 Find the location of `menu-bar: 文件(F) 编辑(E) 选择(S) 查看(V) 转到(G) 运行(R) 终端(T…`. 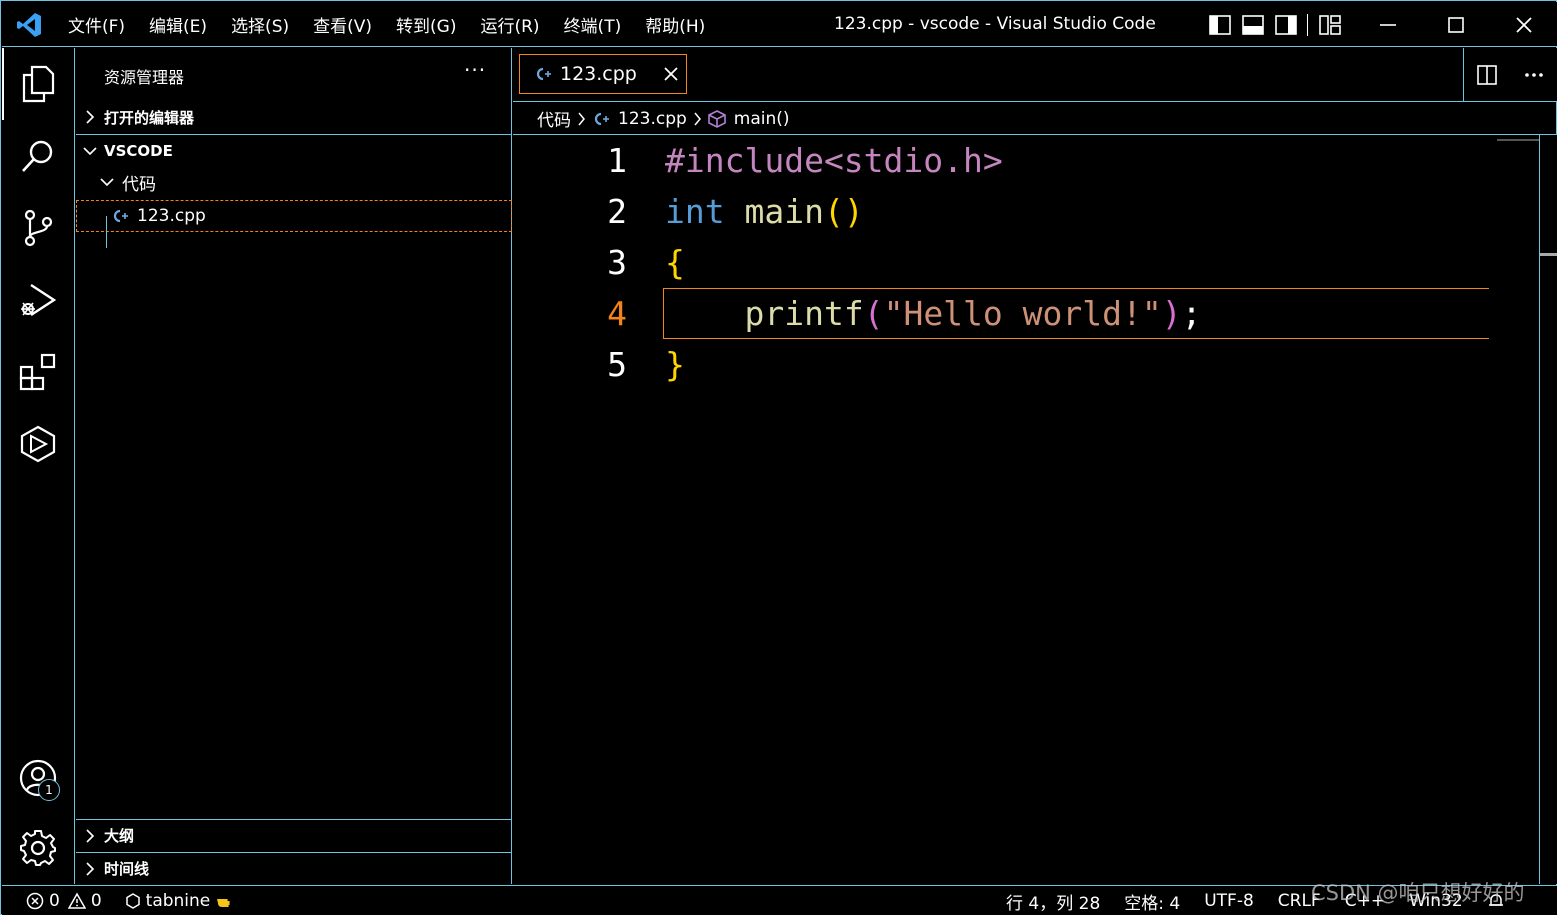

menu-bar: 文件(F) 编辑(E) 选择(S) 查看(V) 转到(G) 运行(R) 终端(T… is located at coordinates (386, 24).